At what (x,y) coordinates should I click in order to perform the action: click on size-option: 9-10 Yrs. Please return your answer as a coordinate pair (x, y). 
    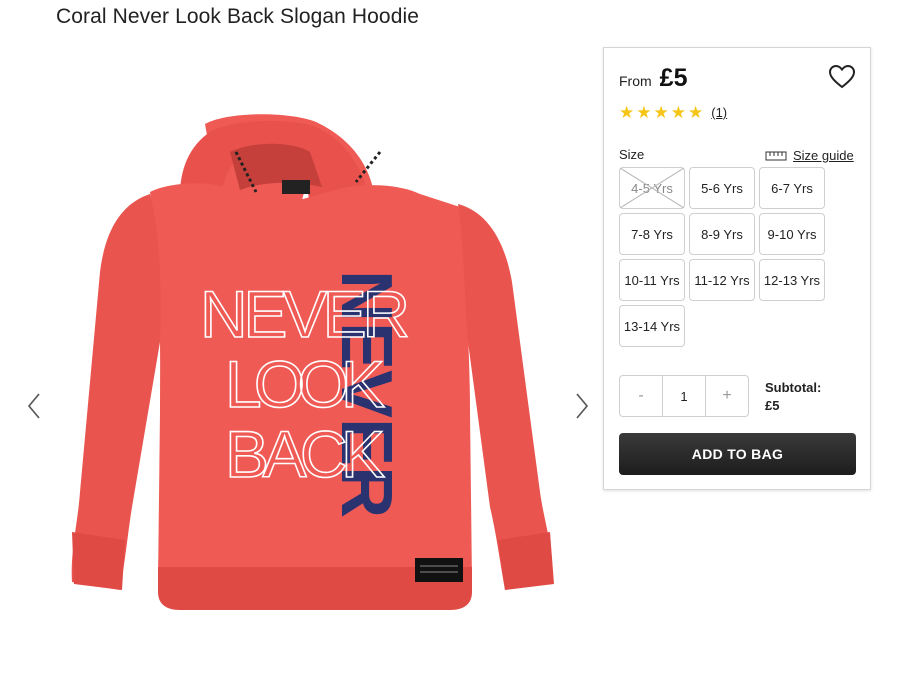
    Looking at the image, I should click on (792, 234).